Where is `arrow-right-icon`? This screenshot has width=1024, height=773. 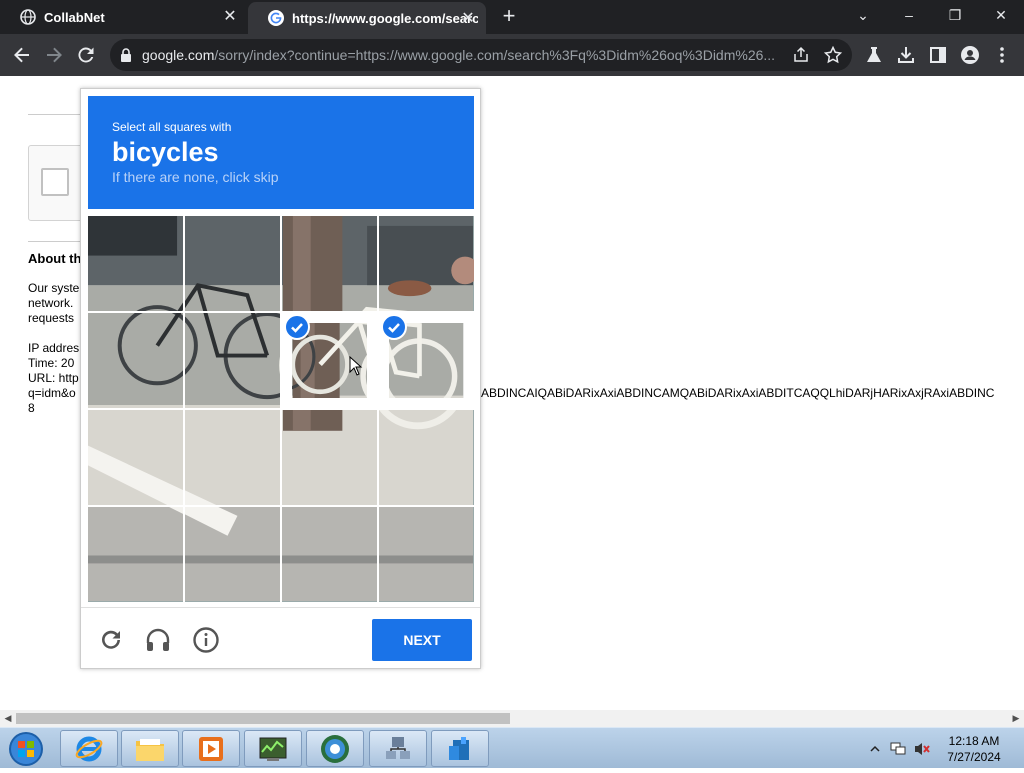 arrow-right-icon is located at coordinates (54, 55).